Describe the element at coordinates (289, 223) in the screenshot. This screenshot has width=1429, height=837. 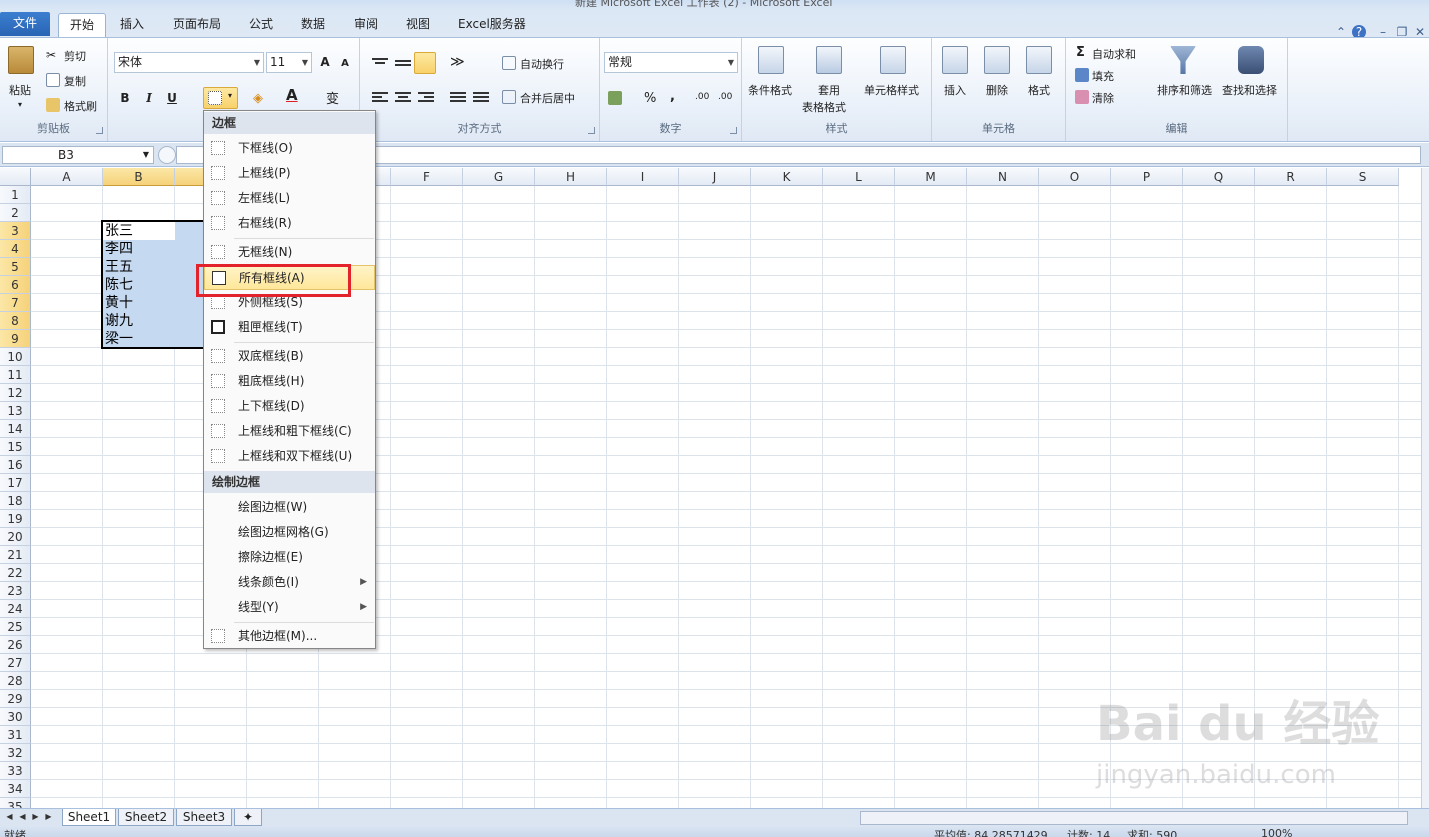
I see `menu-item: 右框线(R)` at that location.